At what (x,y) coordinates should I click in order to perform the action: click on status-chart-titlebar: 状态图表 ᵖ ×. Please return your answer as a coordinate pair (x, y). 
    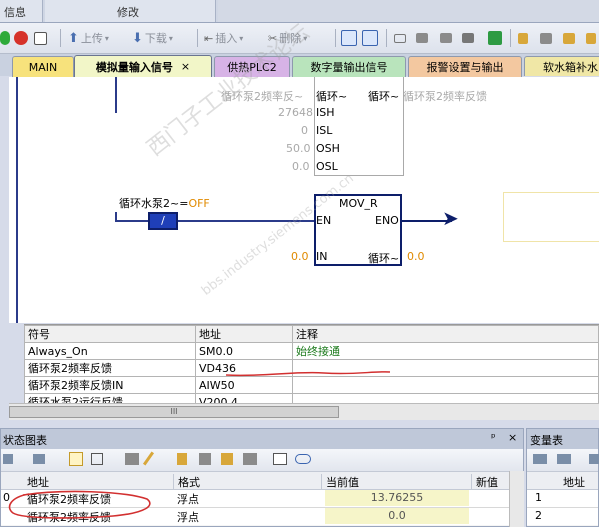
    Looking at the image, I should click on (262, 439).